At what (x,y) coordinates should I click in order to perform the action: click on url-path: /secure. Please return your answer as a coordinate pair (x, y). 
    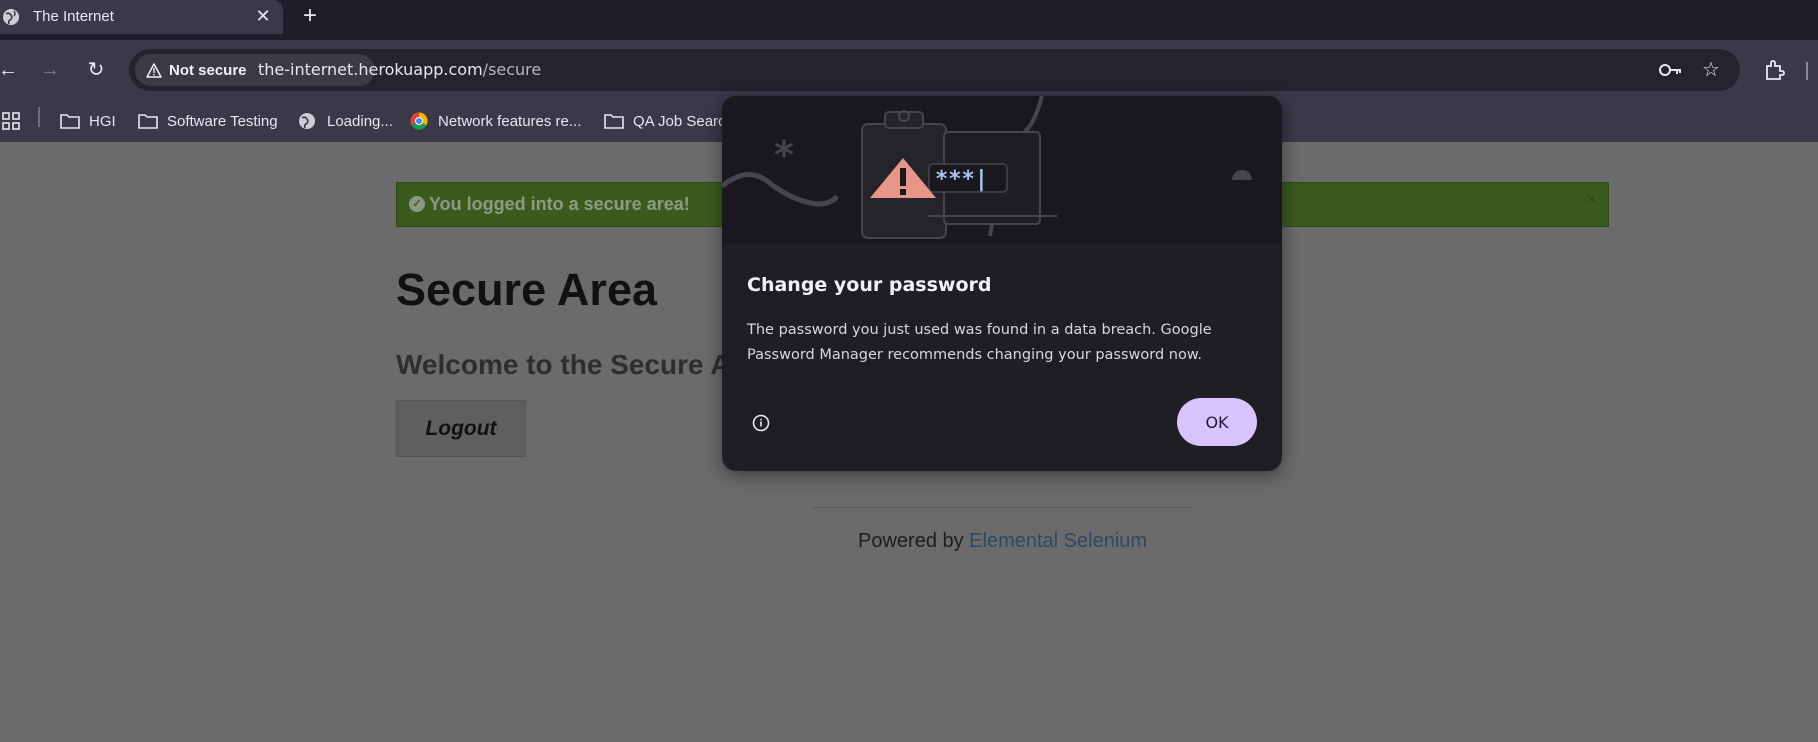
    Looking at the image, I should click on (512, 69).